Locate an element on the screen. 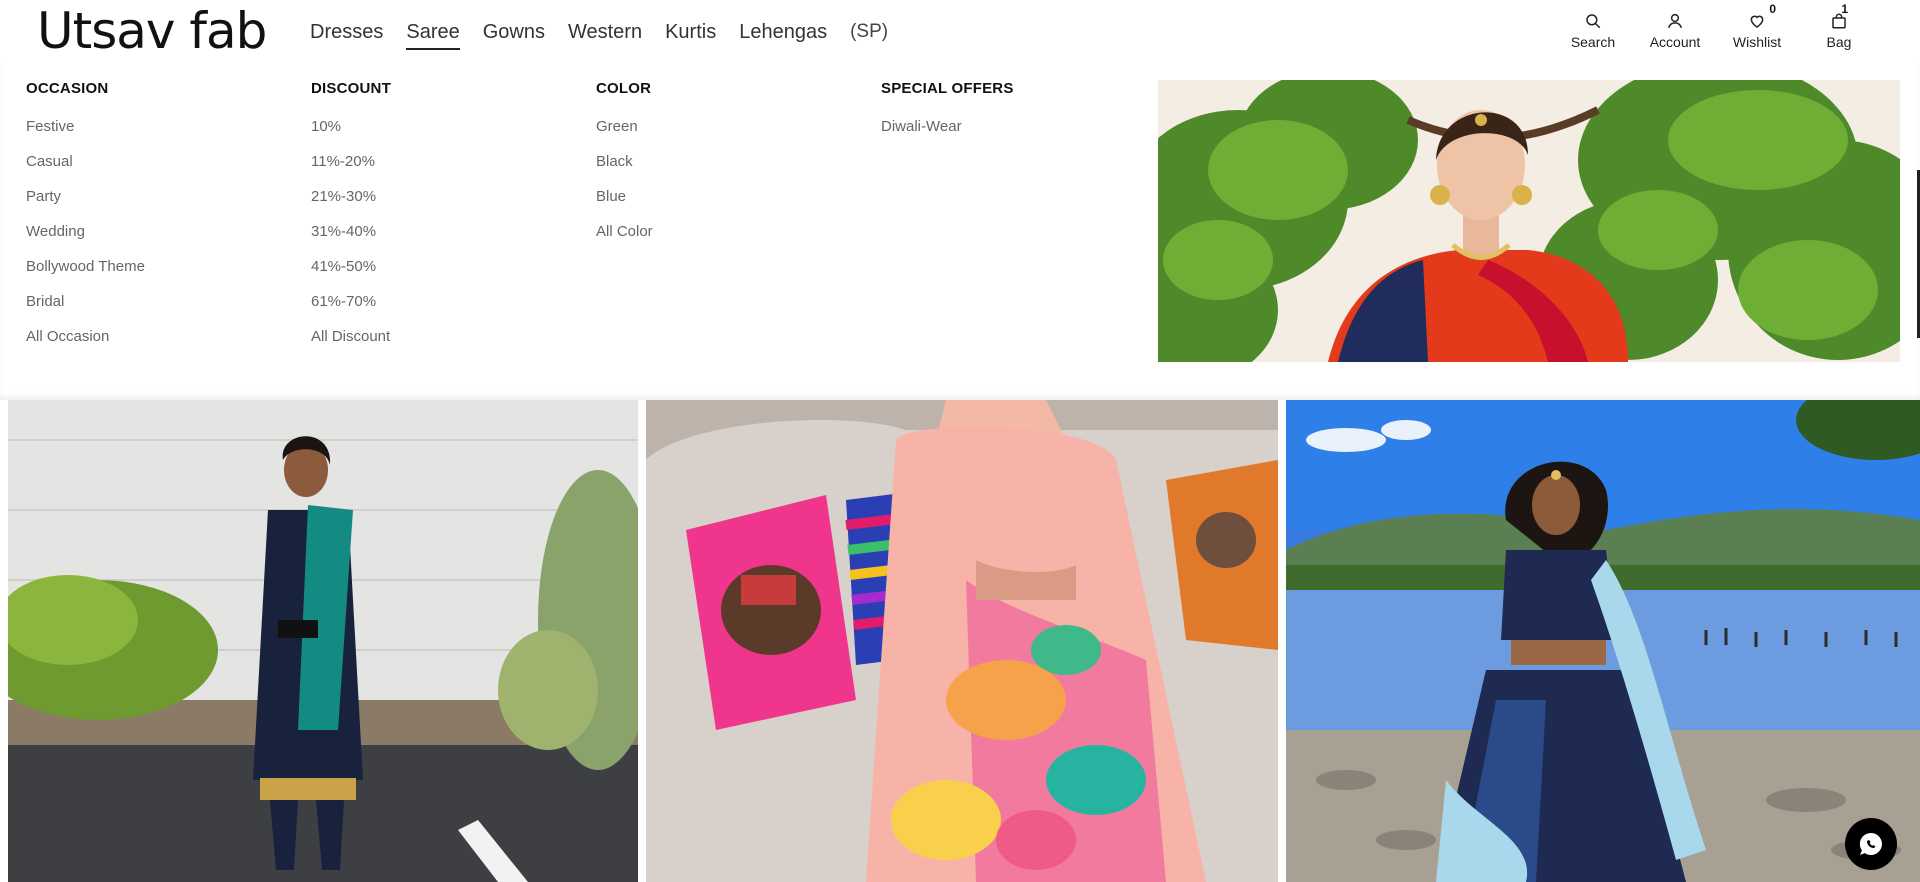 This screenshot has height=882, width=1920. account-label: Account is located at coordinates (1675, 42).